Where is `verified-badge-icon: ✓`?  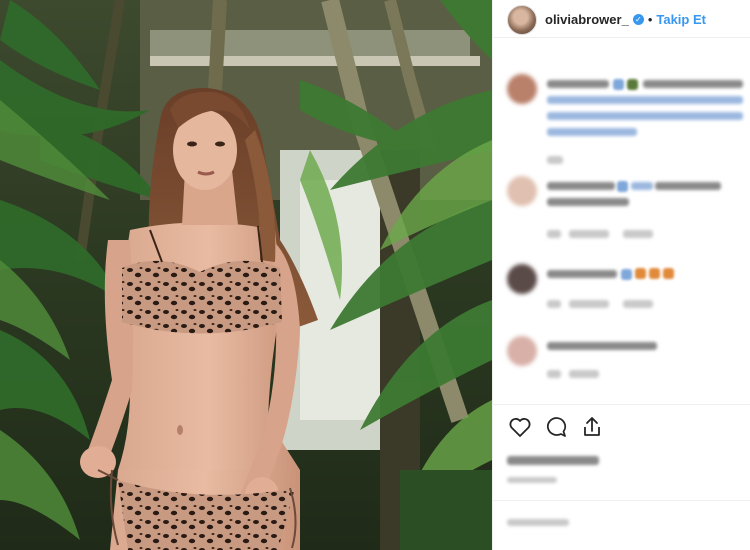
verified-badge-icon: ✓ is located at coordinates (638, 19).